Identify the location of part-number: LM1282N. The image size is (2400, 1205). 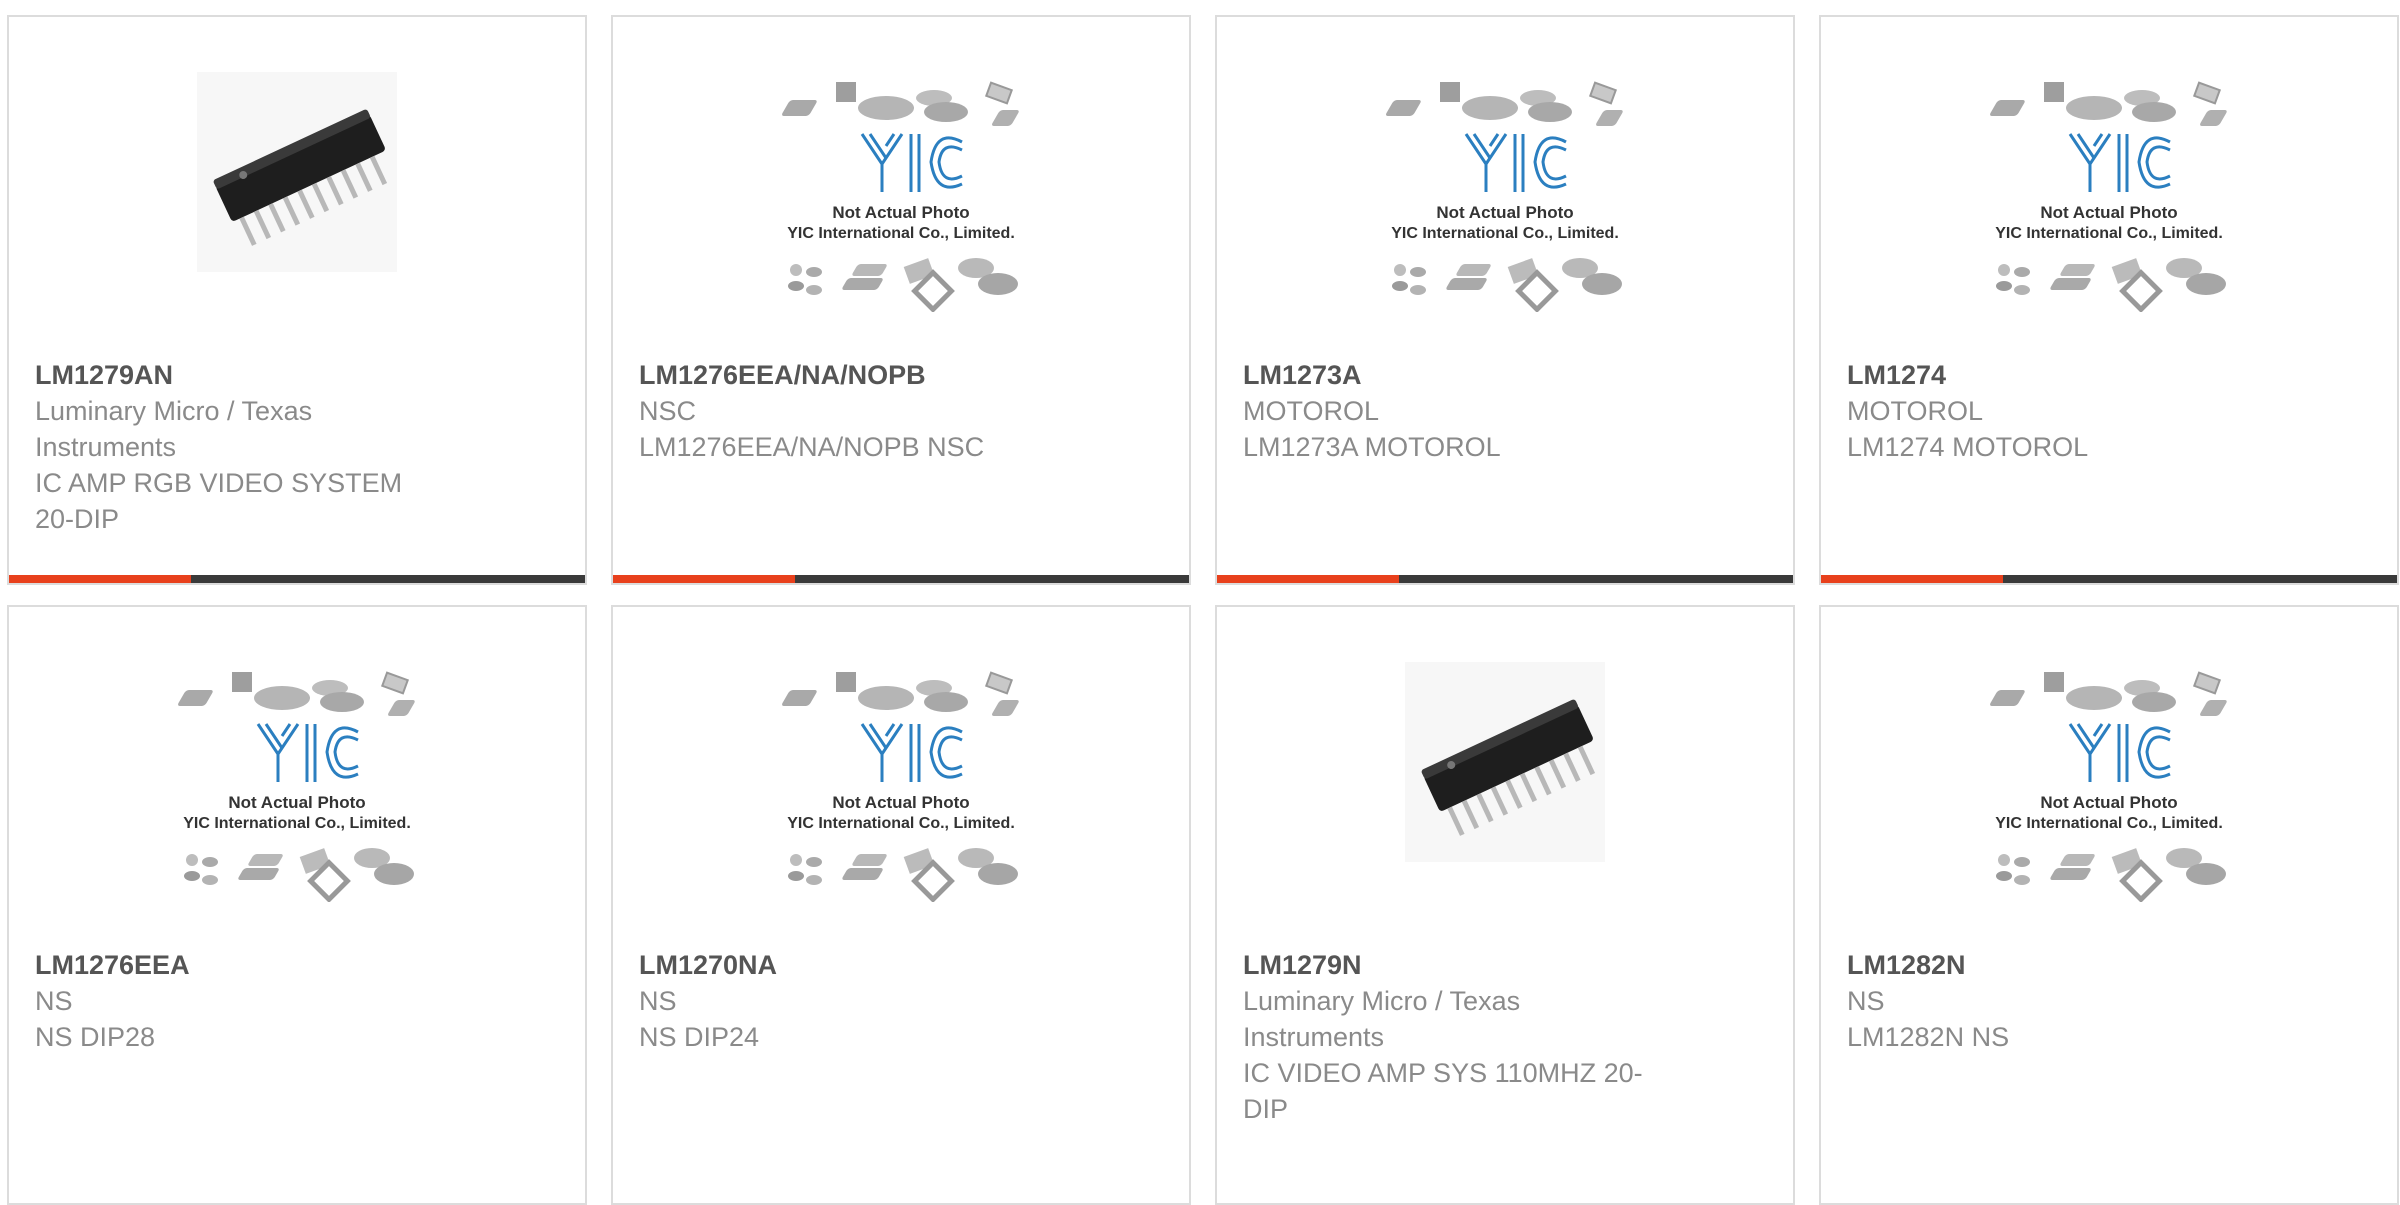
(2057, 965).